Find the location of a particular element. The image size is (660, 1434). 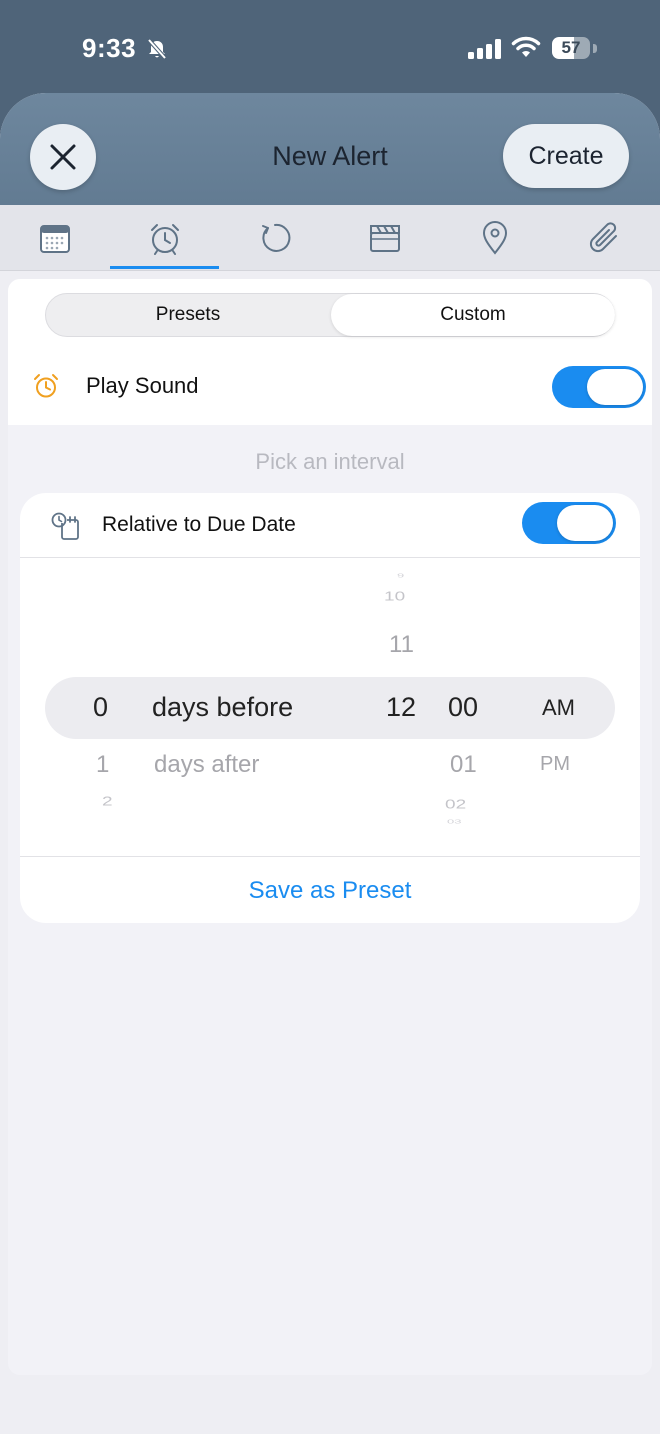

battery-icon: 57 is located at coordinates (571, 48).